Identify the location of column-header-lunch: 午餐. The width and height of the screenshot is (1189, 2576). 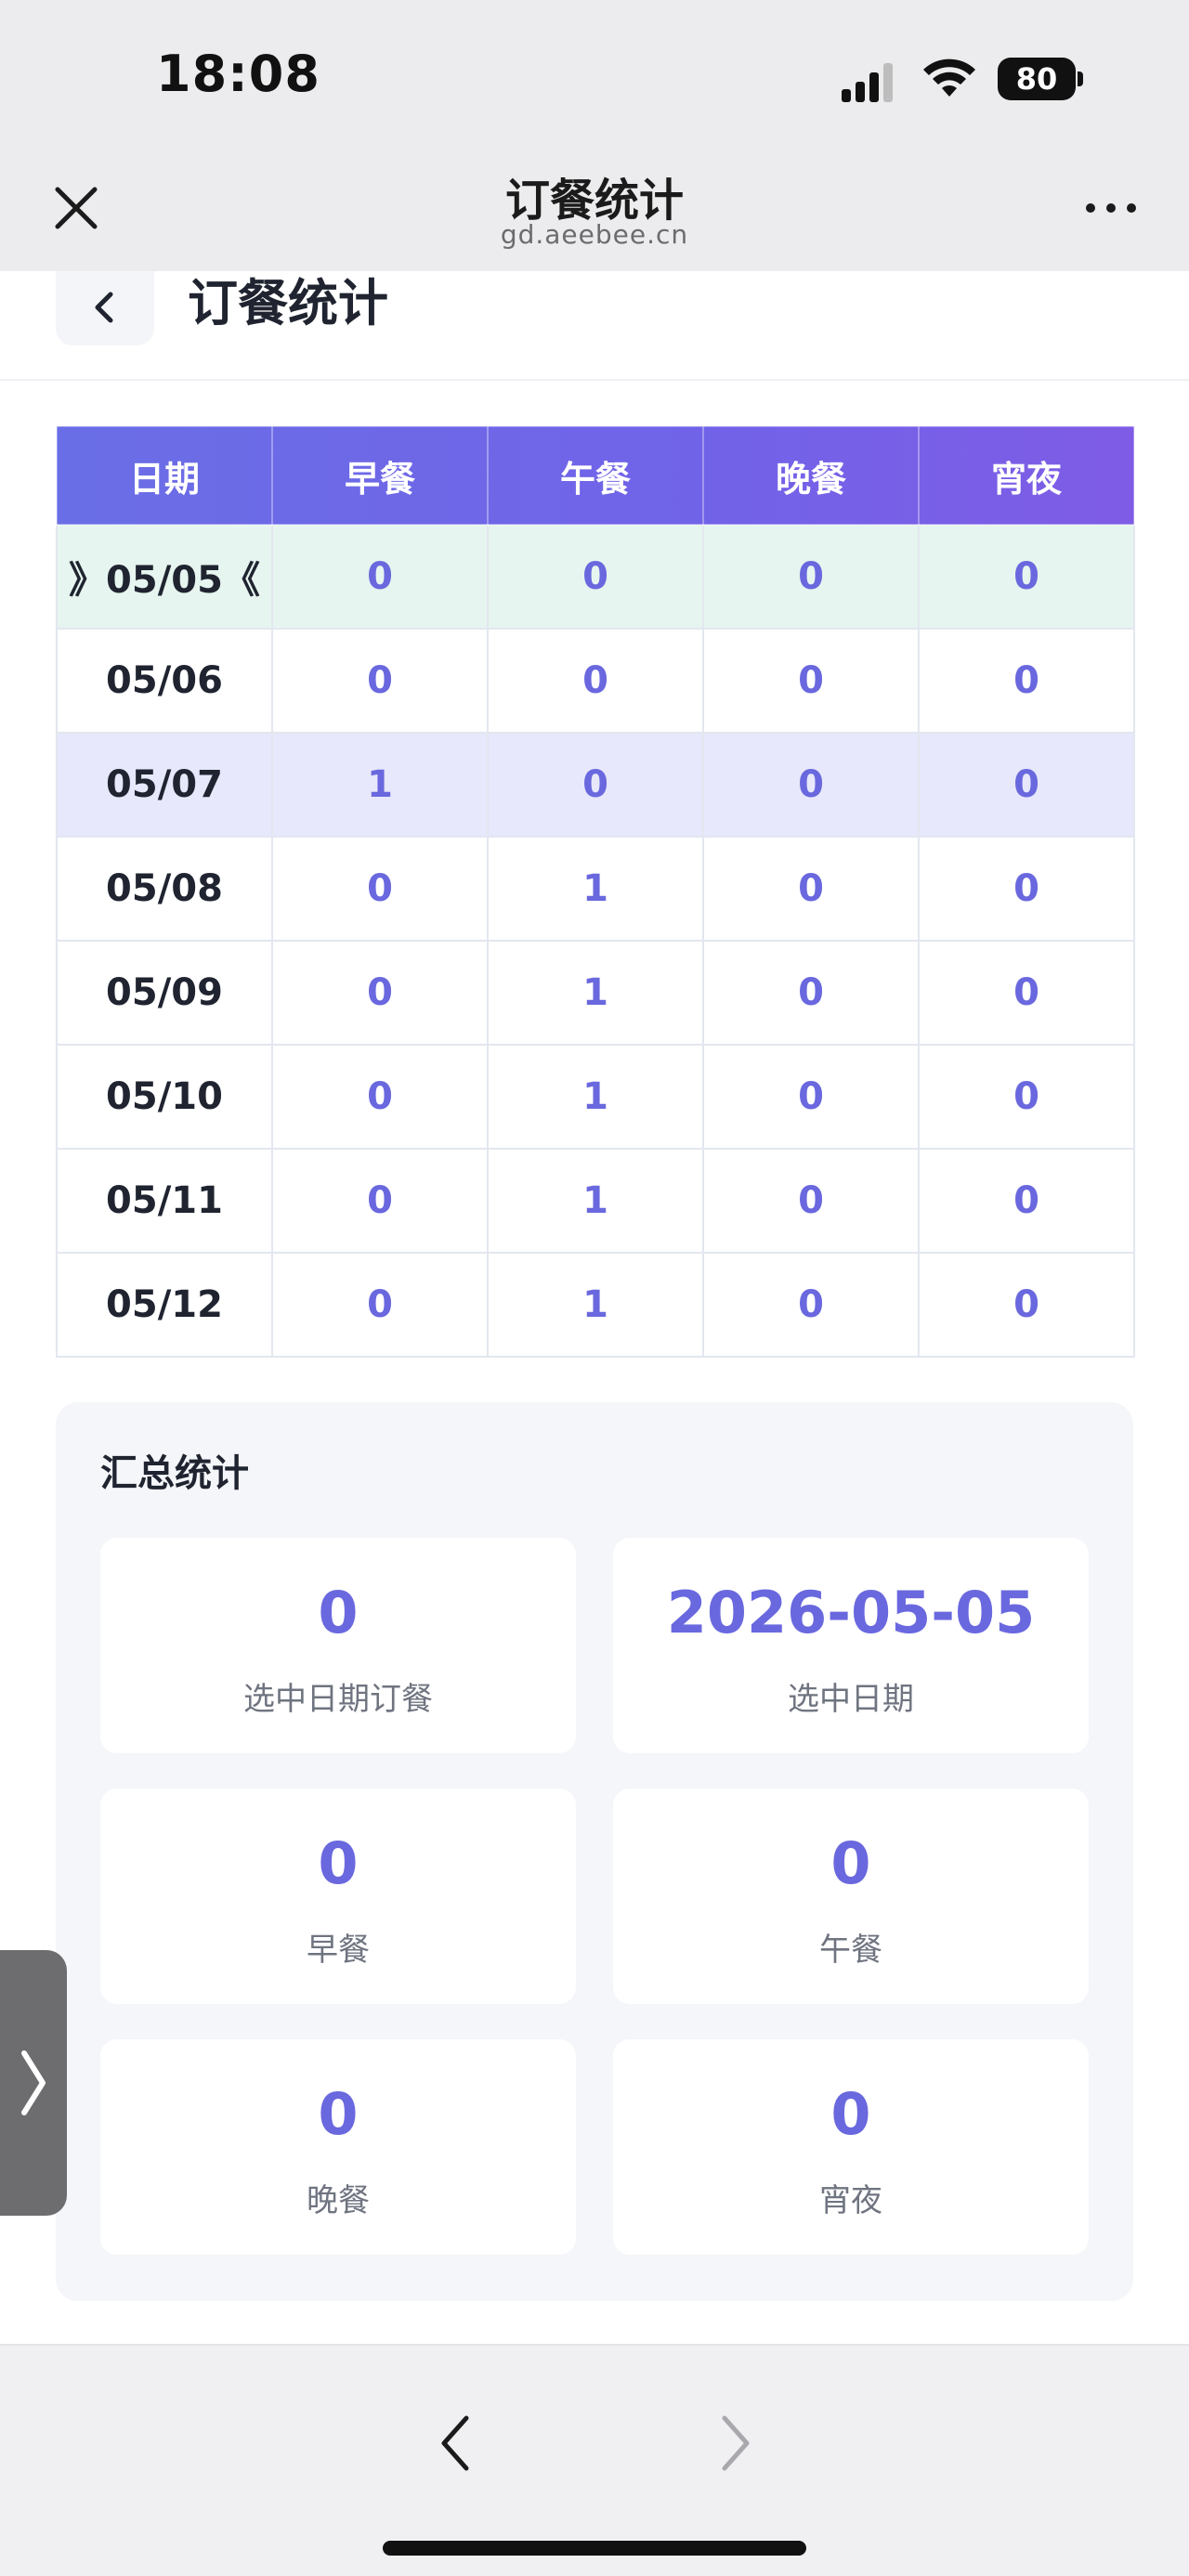
(595, 475).